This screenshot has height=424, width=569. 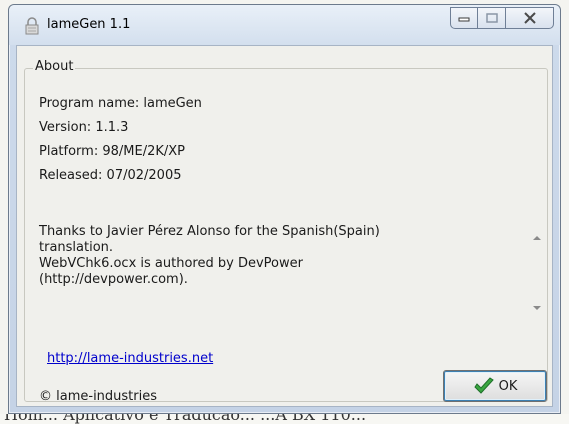 I want to click on scroll-down-arrow-icon, so click(x=537, y=308).